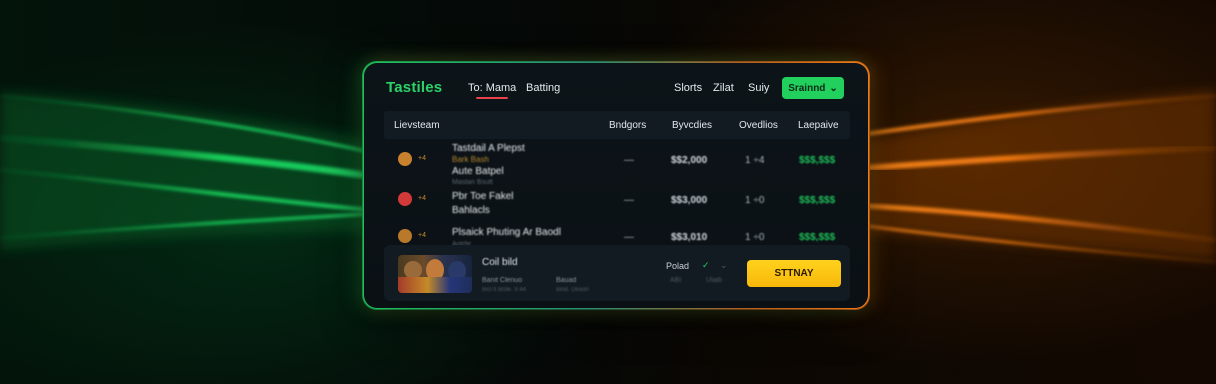  What do you see at coordinates (723, 88) in the screenshot?
I see `header-link-zilat: Zilat` at bounding box center [723, 88].